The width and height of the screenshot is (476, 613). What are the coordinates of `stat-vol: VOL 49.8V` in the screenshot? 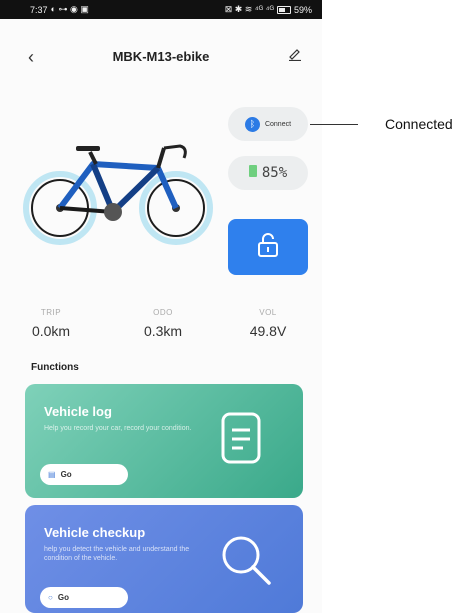 It's located at (268, 323).